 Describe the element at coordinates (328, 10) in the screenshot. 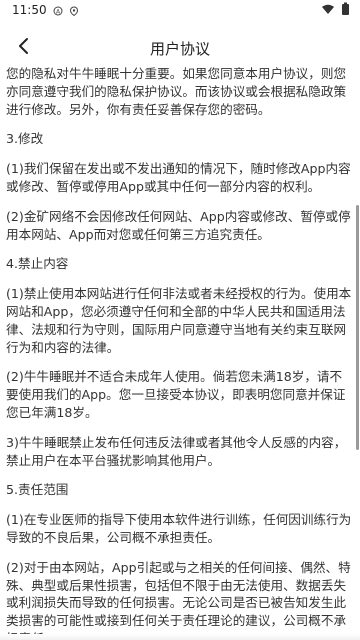

I see `wifi-icon` at that location.